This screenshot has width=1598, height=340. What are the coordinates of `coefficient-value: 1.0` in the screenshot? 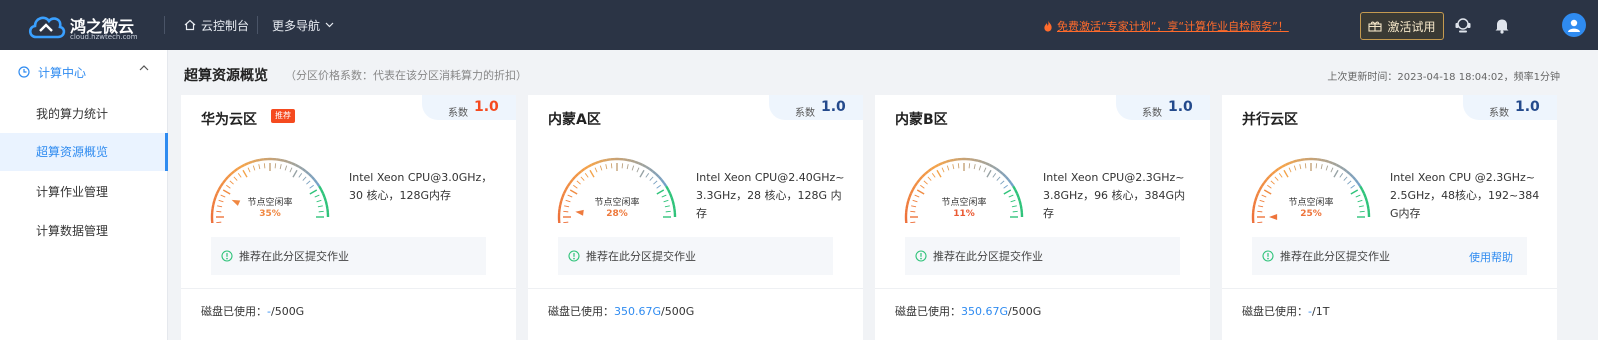 It's located at (1527, 107).